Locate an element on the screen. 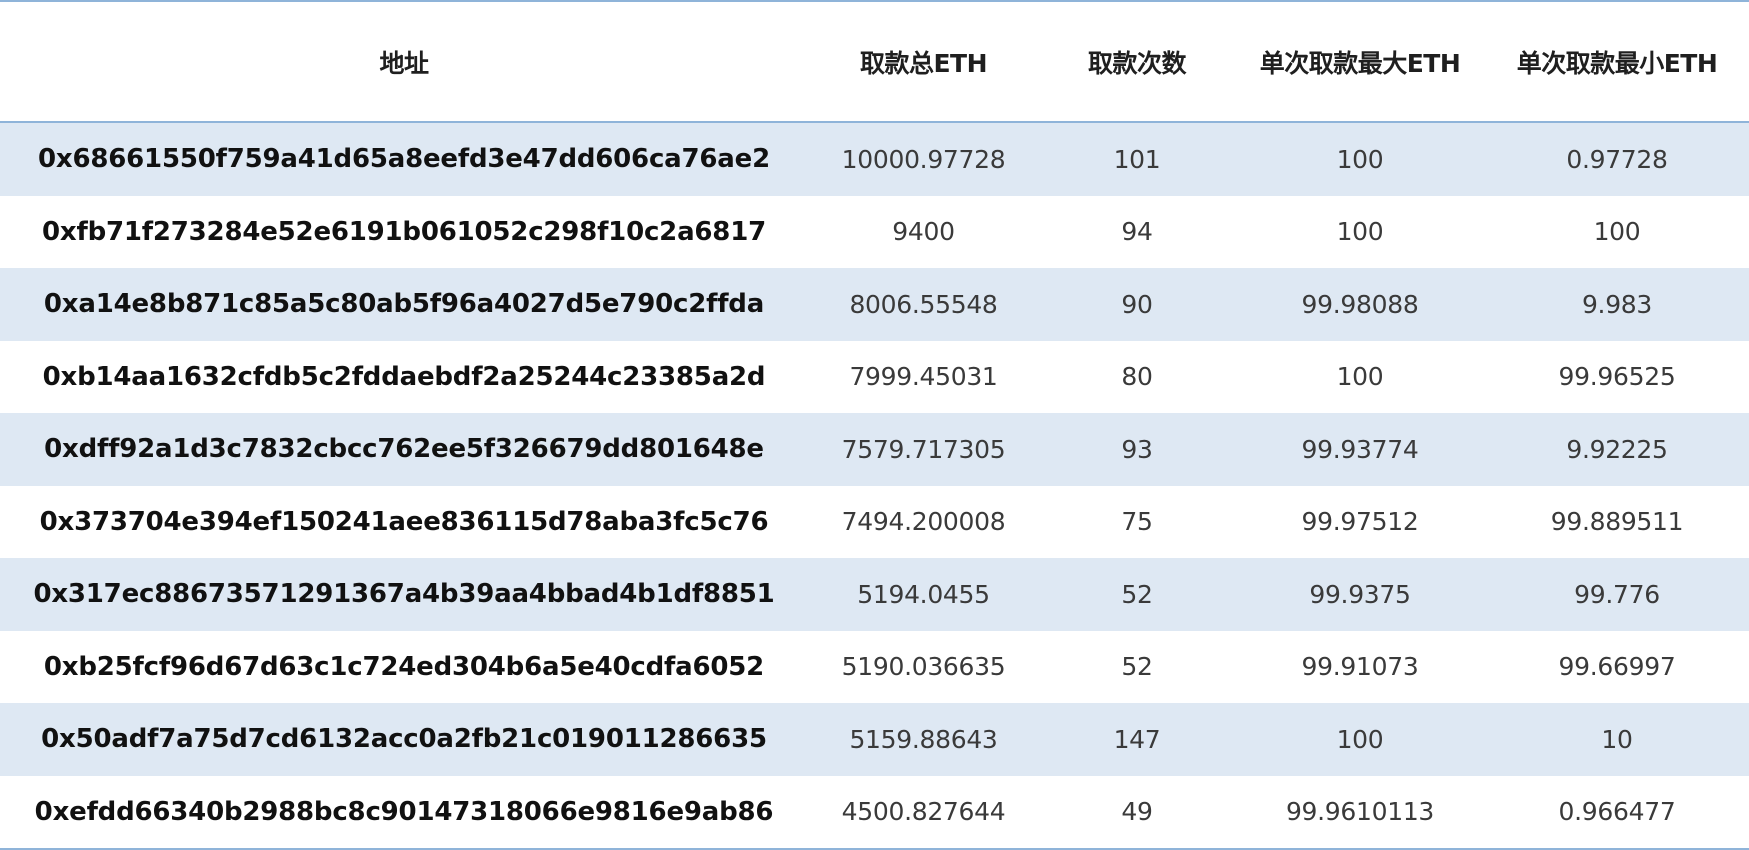 Image resolution: width=1749 pixels, height=850 pixels. cell-total-eth: 5194.0455 is located at coordinates (923, 594).